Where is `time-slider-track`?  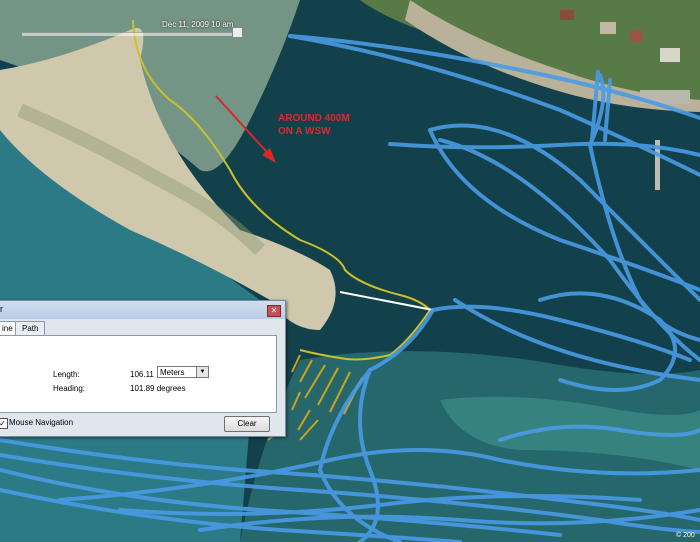 time-slider-track is located at coordinates (131, 34).